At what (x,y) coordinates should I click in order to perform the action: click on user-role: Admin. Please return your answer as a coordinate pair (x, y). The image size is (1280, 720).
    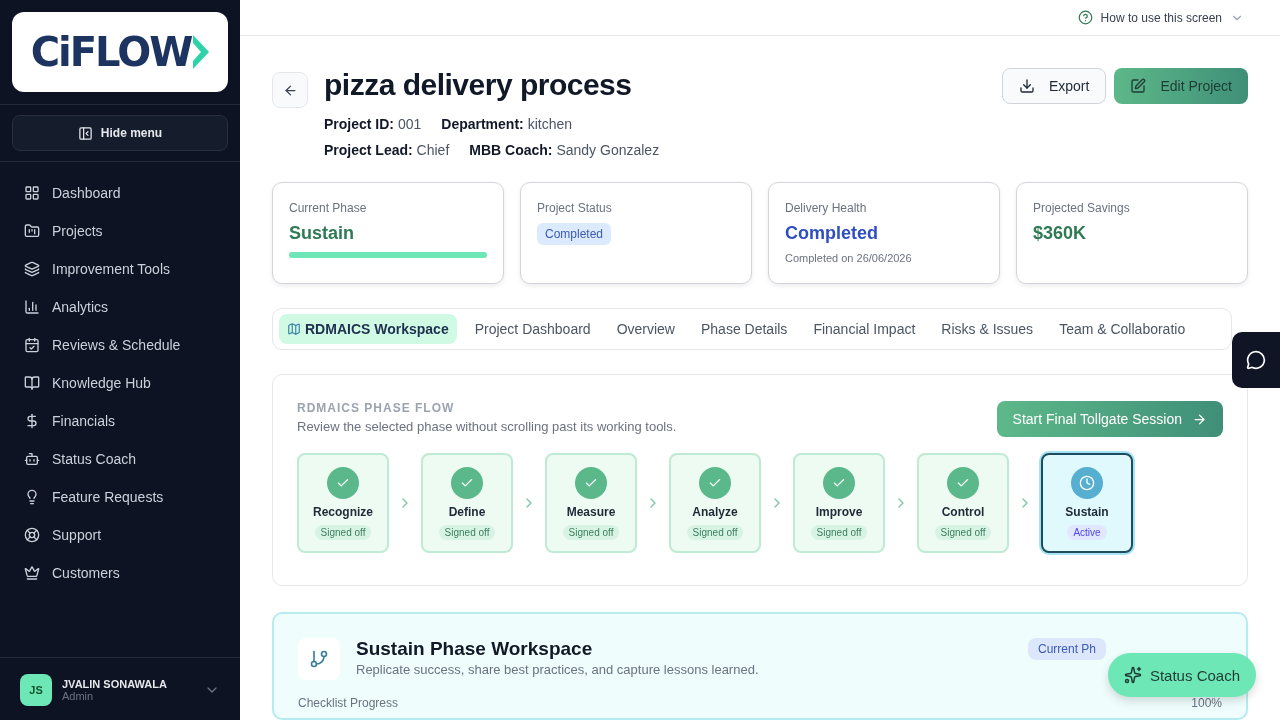
    Looking at the image, I should click on (78, 696).